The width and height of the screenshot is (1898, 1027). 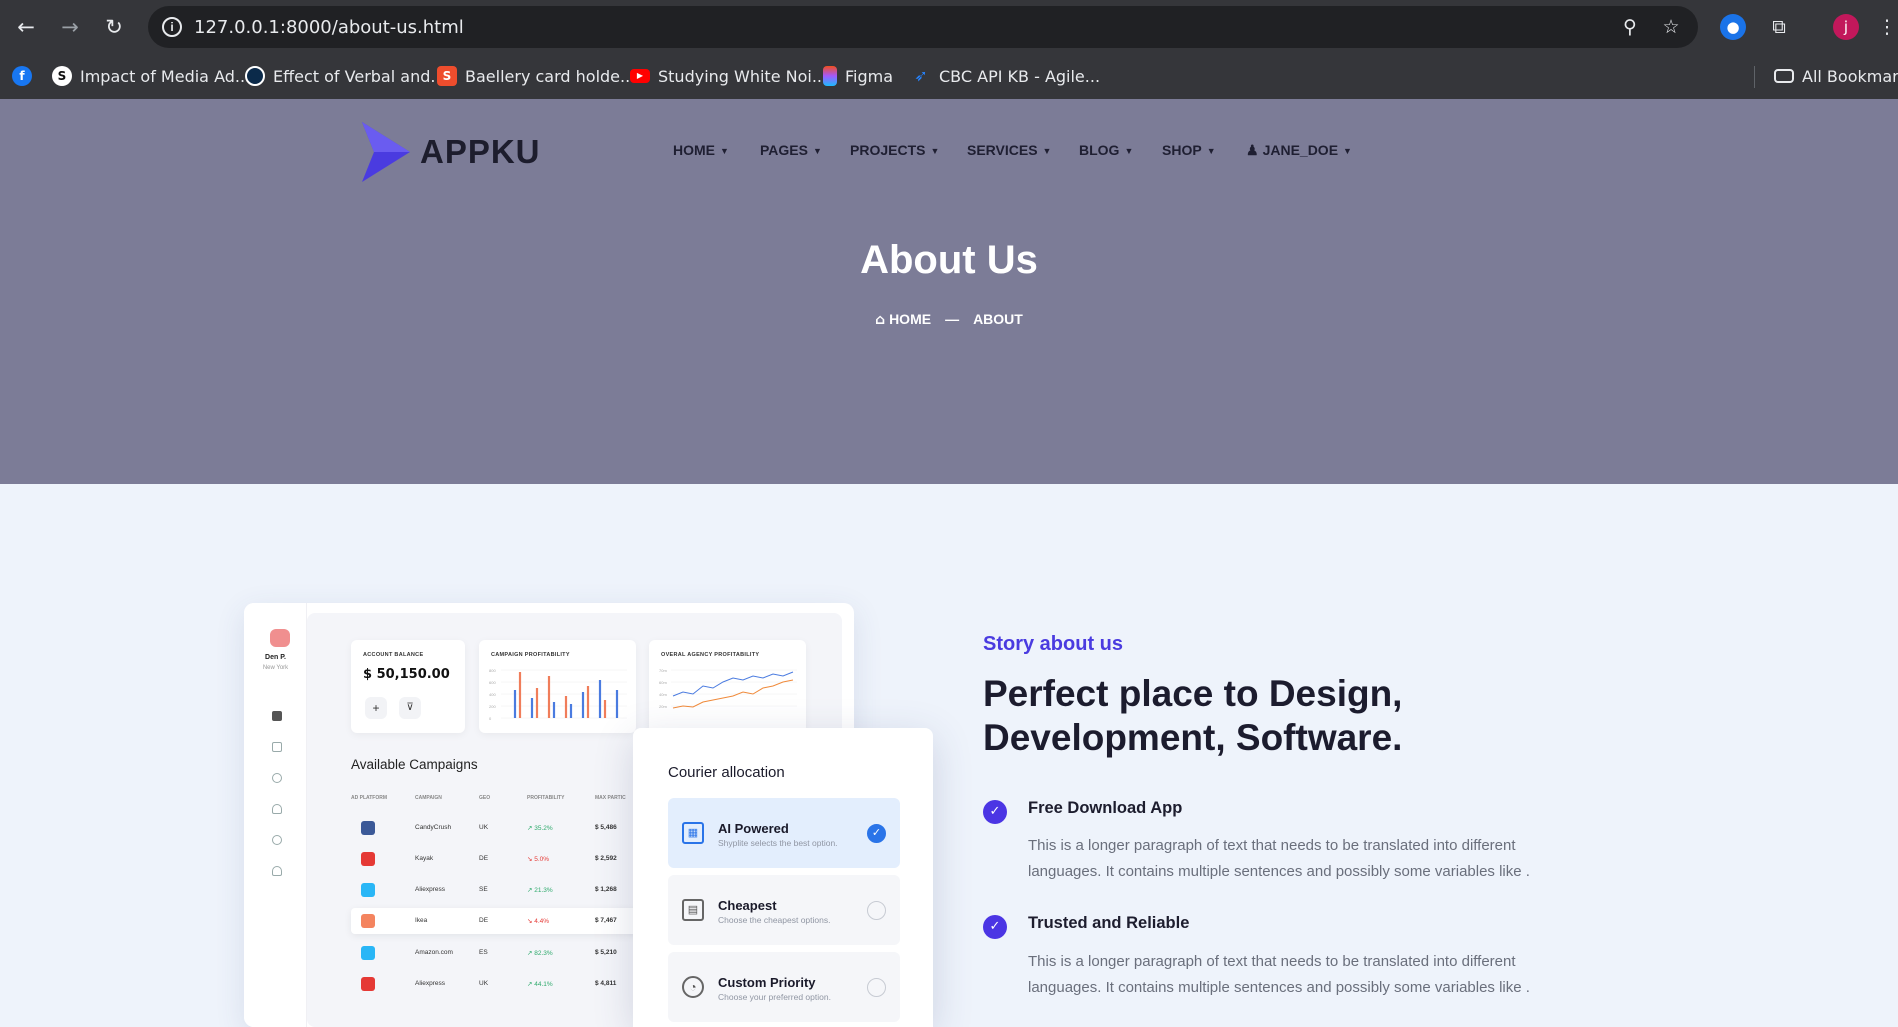 I want to click on calculator-icon: ▤, so click(x=693, y=910).